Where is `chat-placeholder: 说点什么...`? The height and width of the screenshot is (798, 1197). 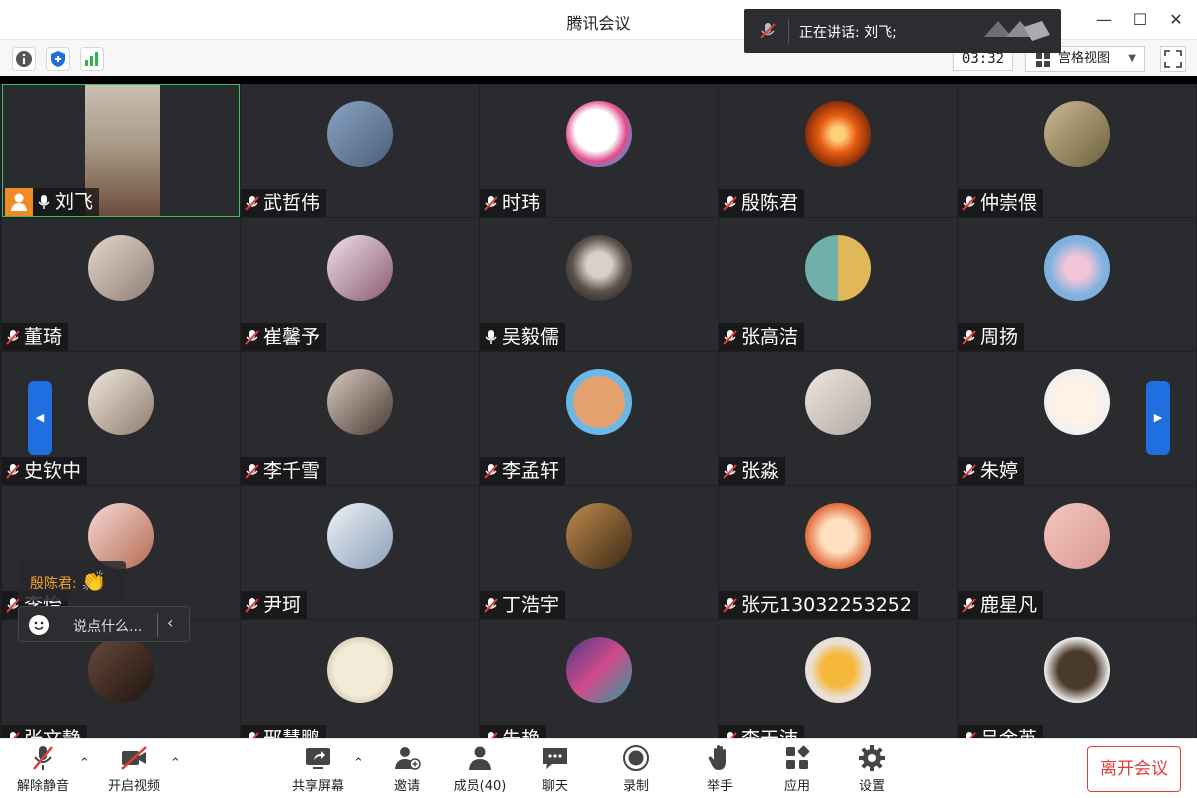 chat-placeholder: 说点什么... is located at coordinates (108, 627).